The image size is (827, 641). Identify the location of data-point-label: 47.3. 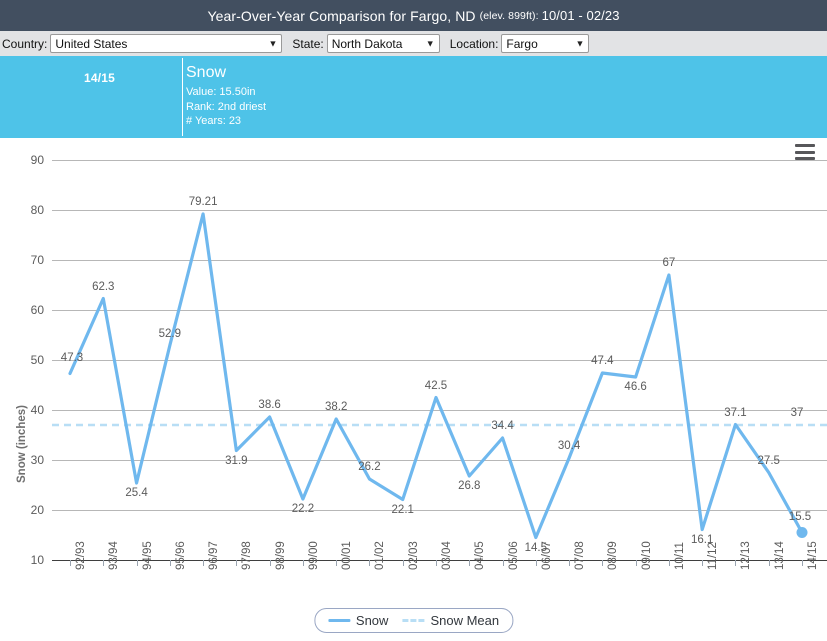
(72, 357).